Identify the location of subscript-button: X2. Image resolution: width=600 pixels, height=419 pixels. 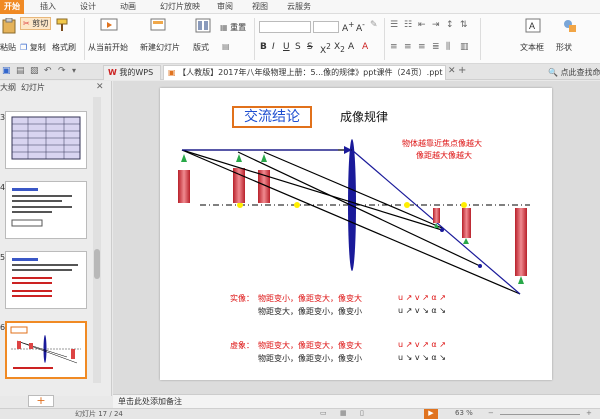
(339, 48).